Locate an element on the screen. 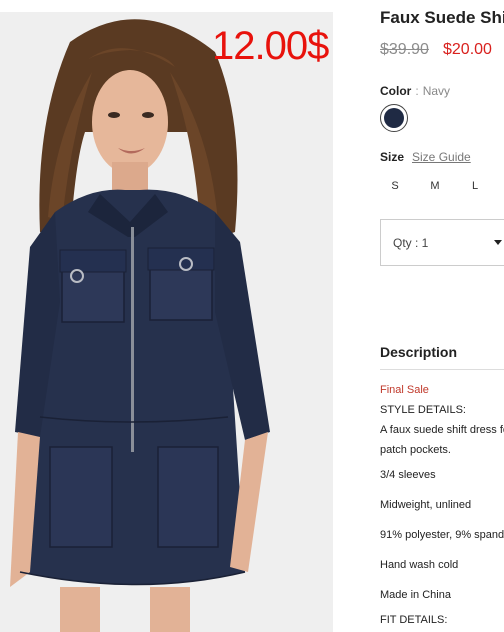 This screenshot has width=504, height=632. description-divider is located at coordinates (442, 369).